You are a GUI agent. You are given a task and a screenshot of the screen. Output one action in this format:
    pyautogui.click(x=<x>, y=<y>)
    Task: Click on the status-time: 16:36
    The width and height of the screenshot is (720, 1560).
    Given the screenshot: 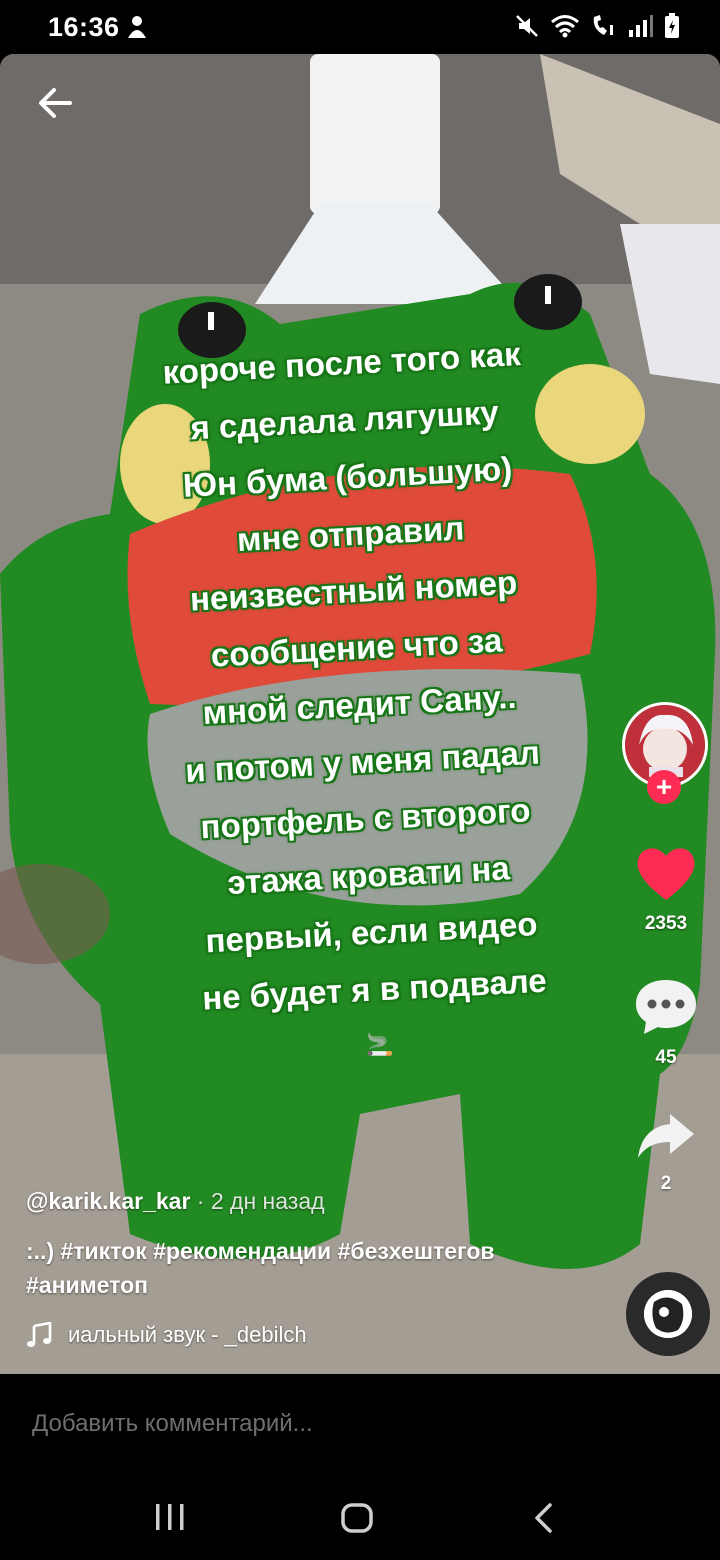 What is the action you would take?
    pyautogui.click(x=84, y=27)
    